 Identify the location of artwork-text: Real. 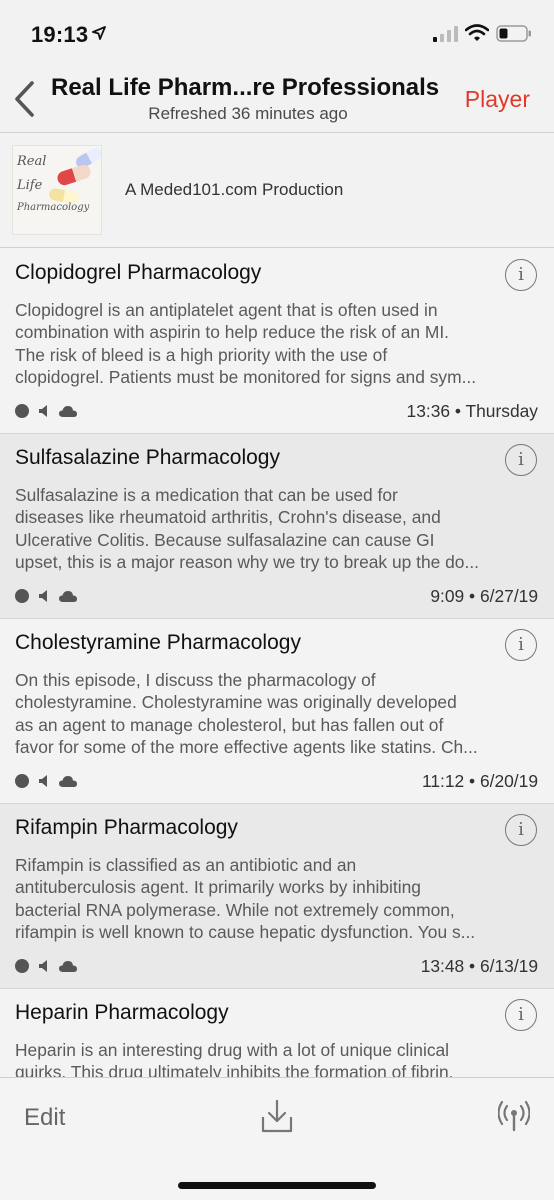
(32, 161).